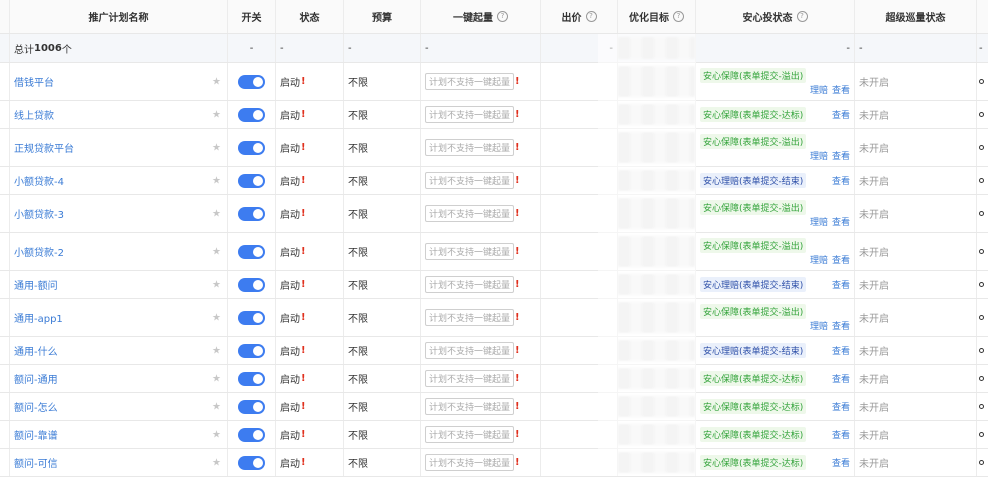 This screenshot has height=477, width=988. What do you see at coordinates (44, 147) in the screenshot?
I see `campaign-name-link: 正规贷款平台` at bounding box center [44, 147].